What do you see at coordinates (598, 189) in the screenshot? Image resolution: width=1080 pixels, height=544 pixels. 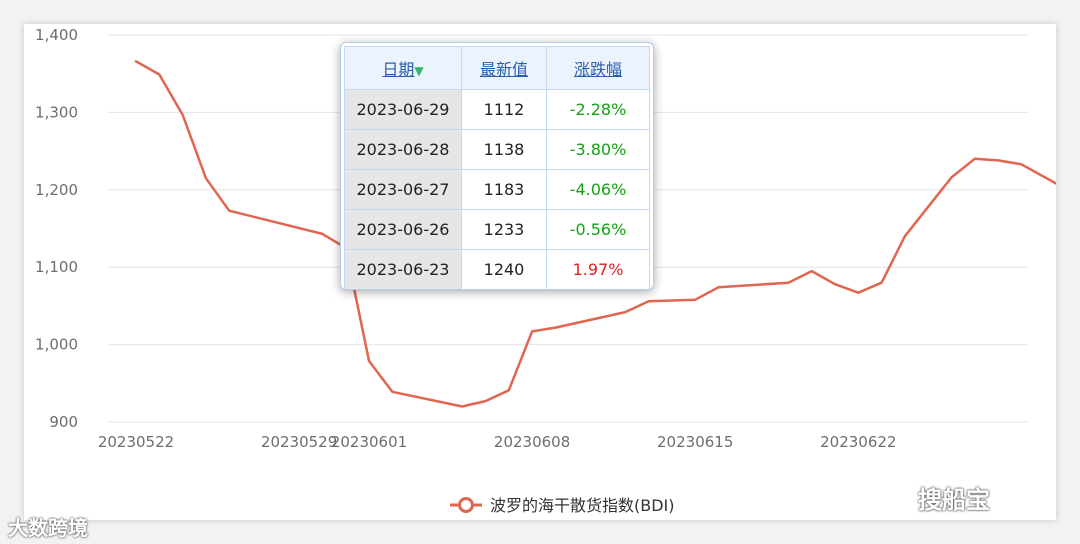 I see `row-change: -4.06%` at bounding box center [598, 189].